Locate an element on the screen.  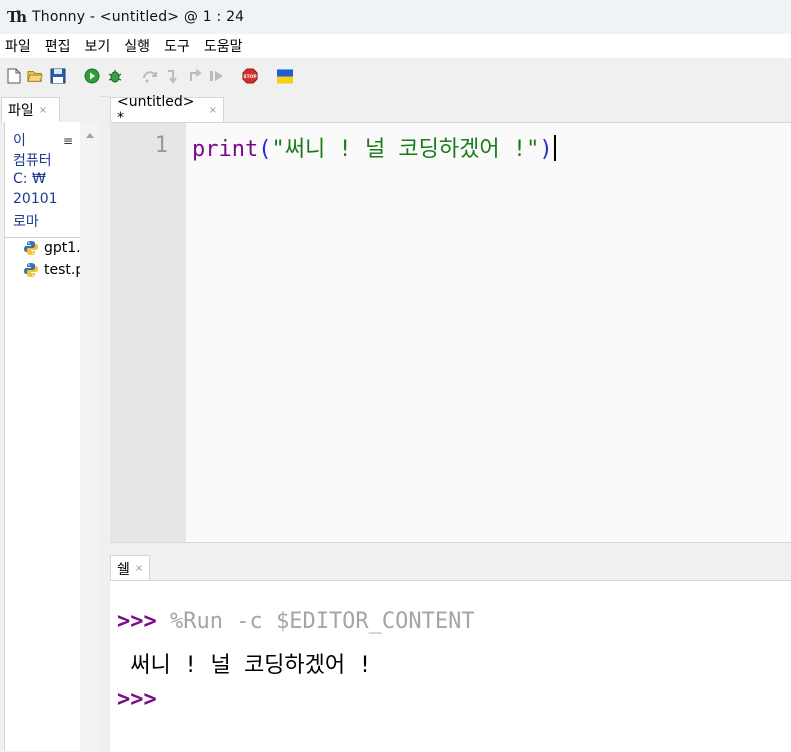
line-number: 1 is located at coordinates (161, 145).